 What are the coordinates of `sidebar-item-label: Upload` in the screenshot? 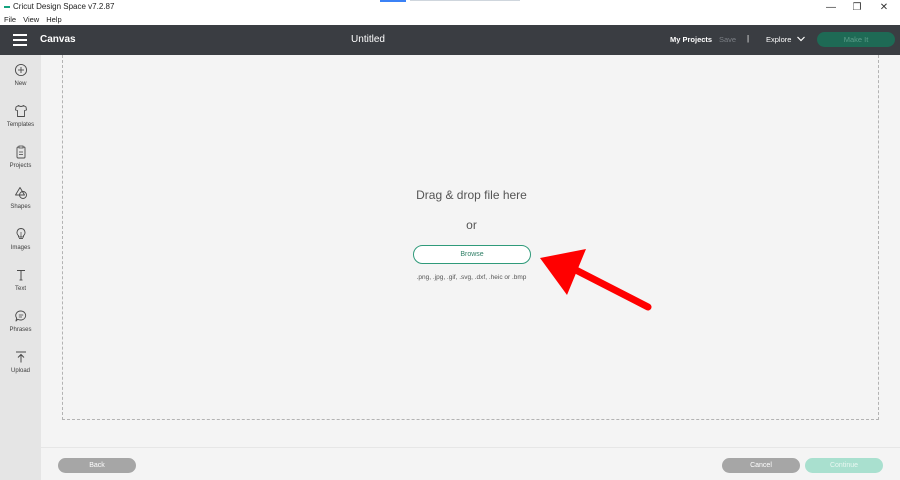 It's located at (20, 371).